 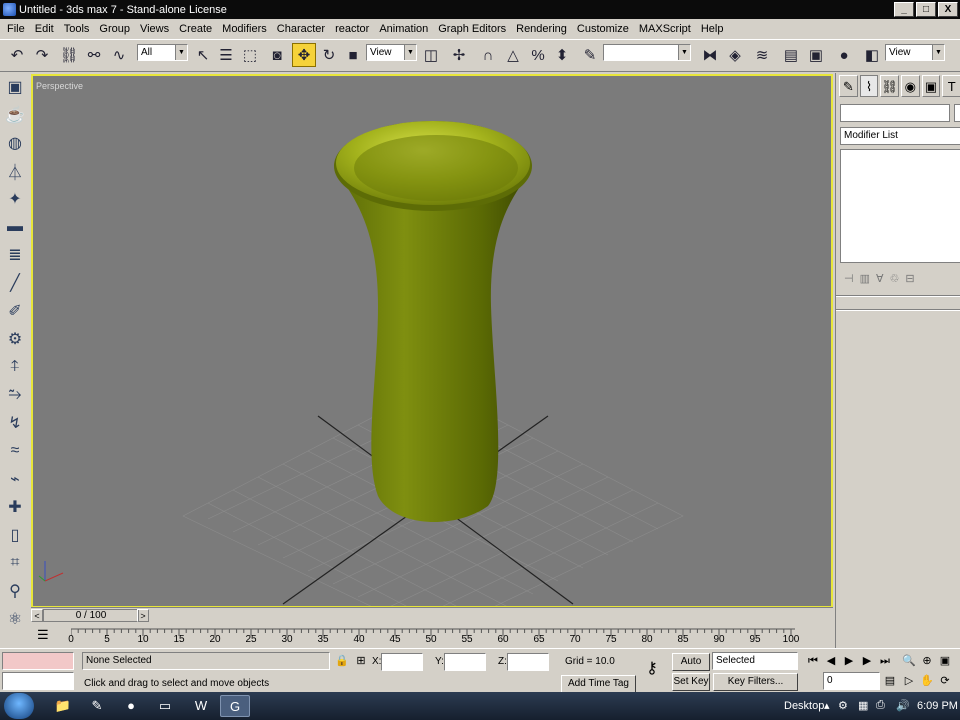 I want to click on select-object-icon: ↖, so click(x=203, y=55).